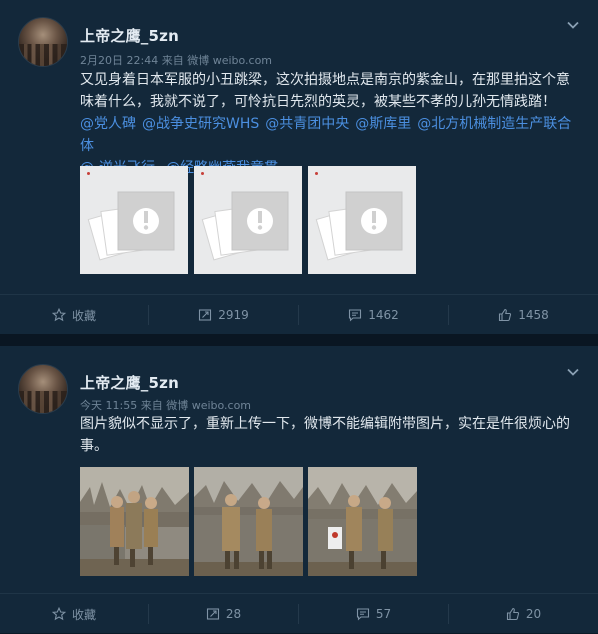  Describe the element at coordinates (383, 124) in the screenshot. I see `mention-link: @斯库里` at that location.